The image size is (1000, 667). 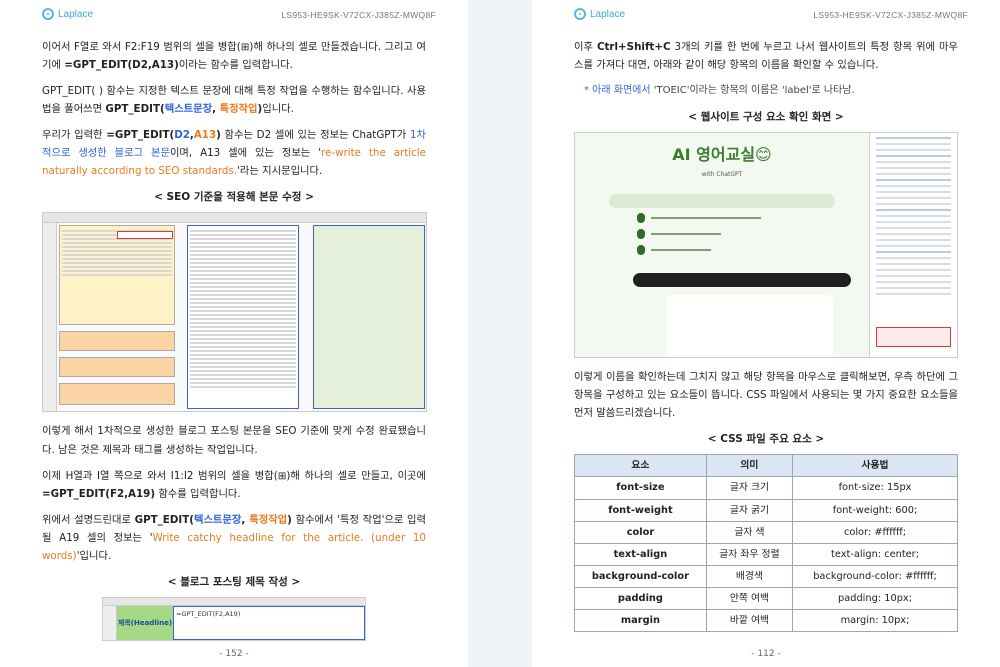 I want to click on table-row: text-align 글자 좌우 정렬 text-align: center;, so click(x=766, y=554).